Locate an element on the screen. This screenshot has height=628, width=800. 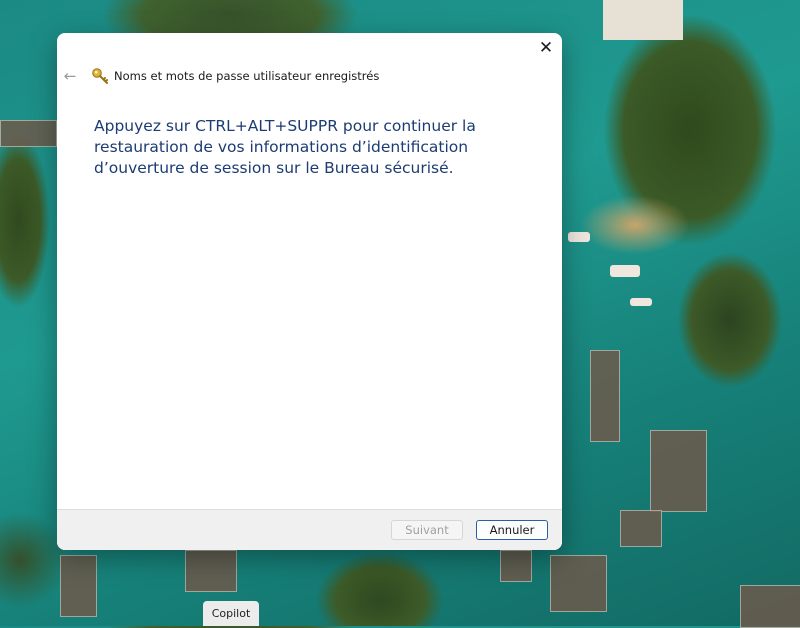
key-icon is located at coordinates (100, 76).